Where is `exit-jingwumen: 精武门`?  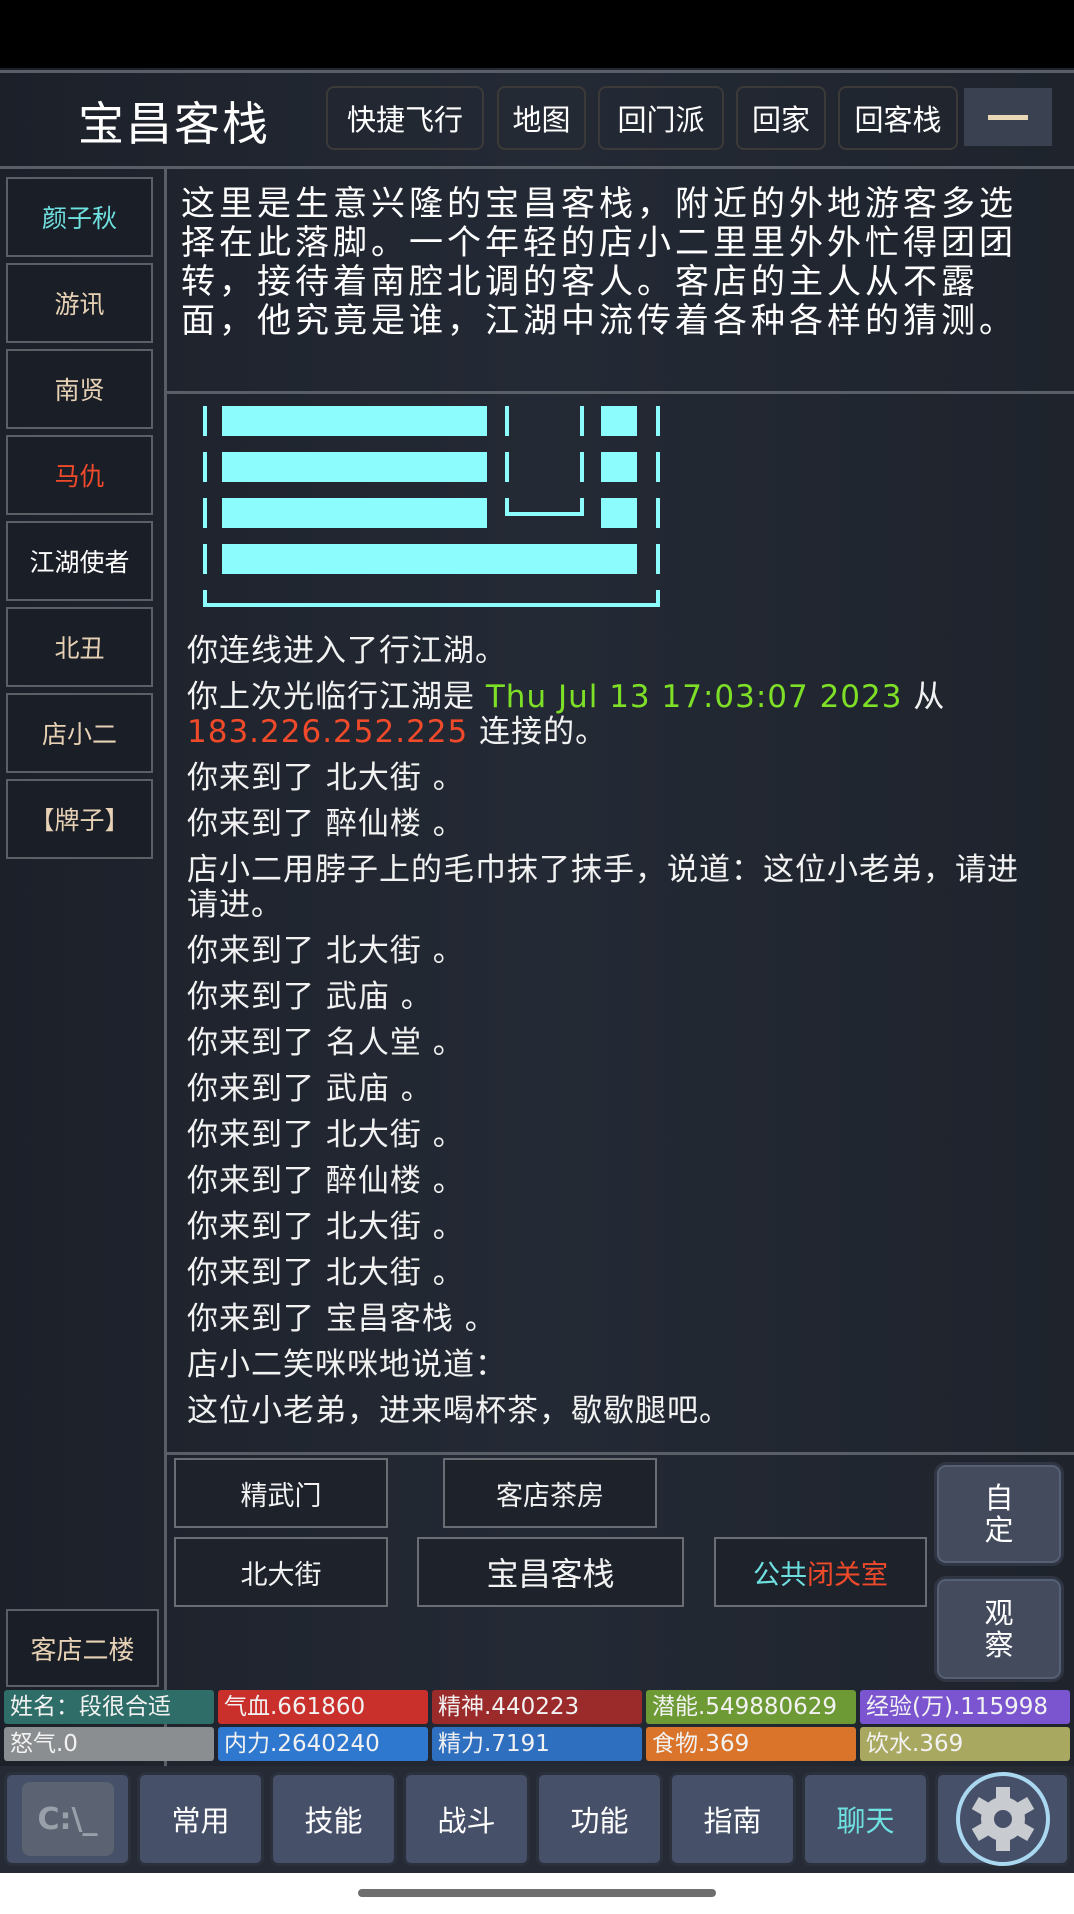
exit-jingwumen: 精武门 is located at coordinates (281, 1493).